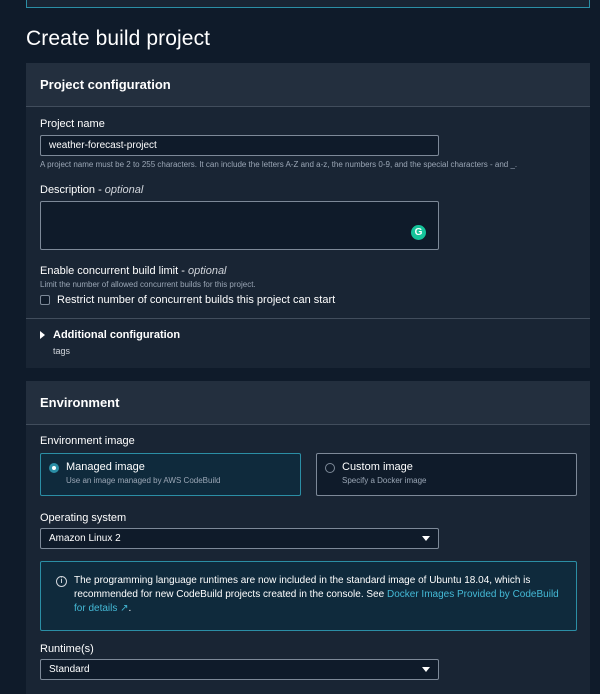 This screenshot has height=694, width=600. Describe the element at coordinates (87, 441) in the screenshot. I see `environment-image-label: Environment image` at that location.